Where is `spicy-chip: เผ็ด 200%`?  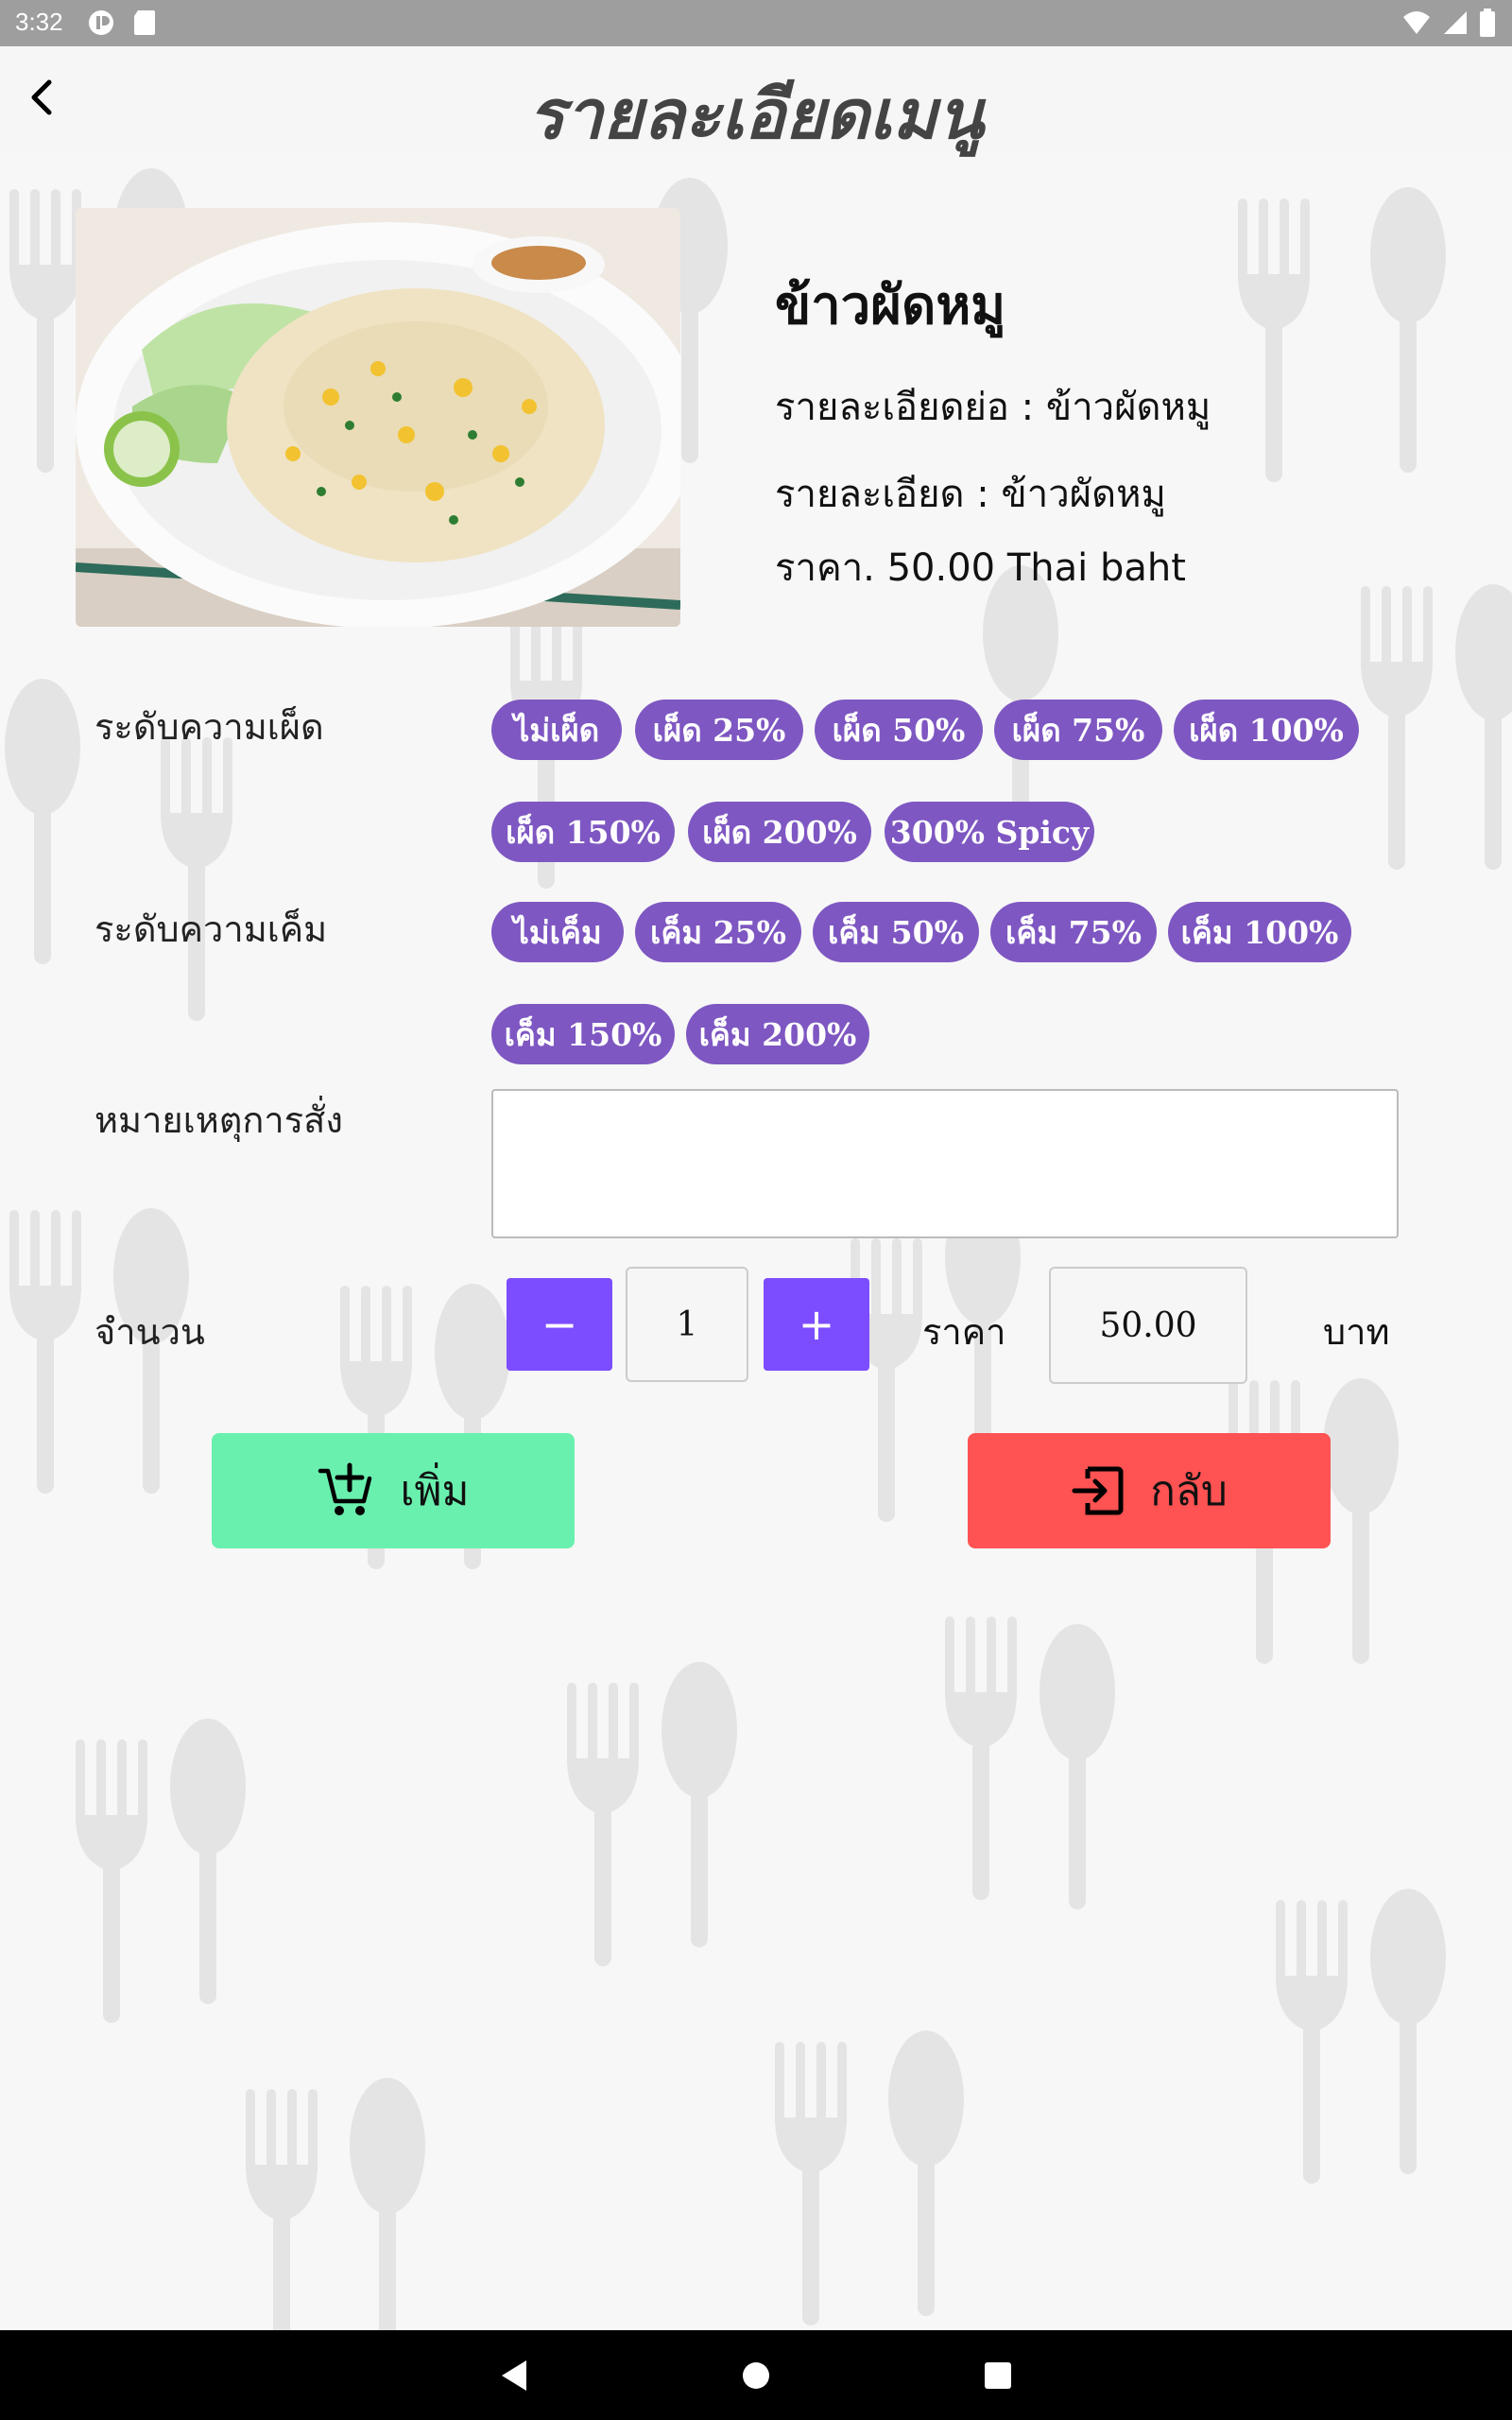
spicy-chip: เผ็ด 200% is located at coordinates (779, 832).